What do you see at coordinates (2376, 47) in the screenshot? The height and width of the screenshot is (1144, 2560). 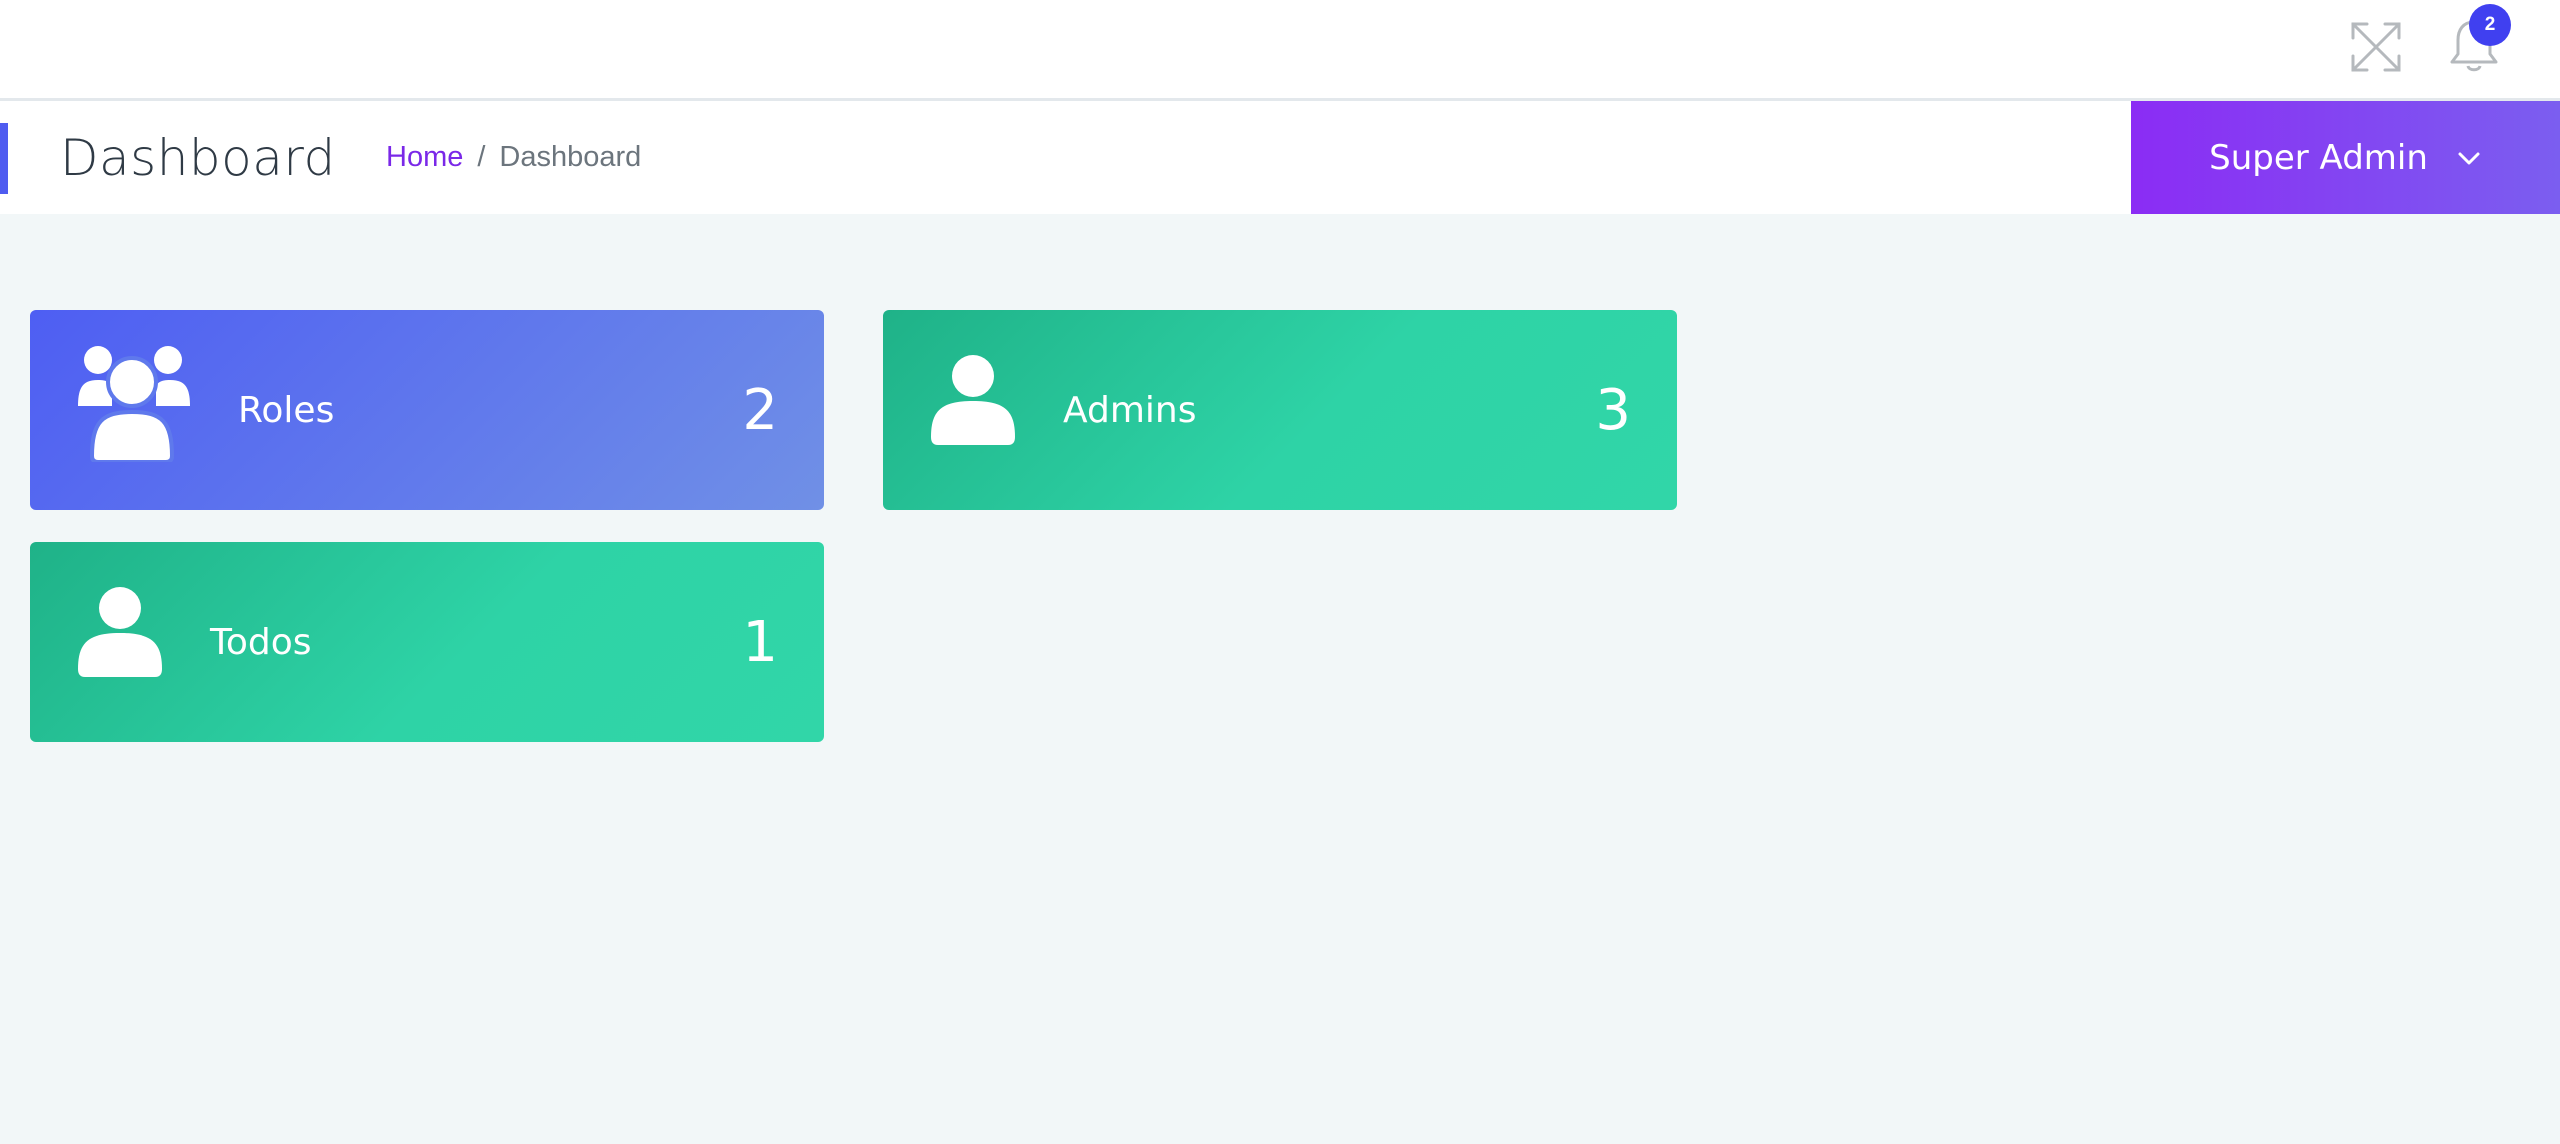 I see `fullscreen-expand-icon` at bounding box center [2376, 47].